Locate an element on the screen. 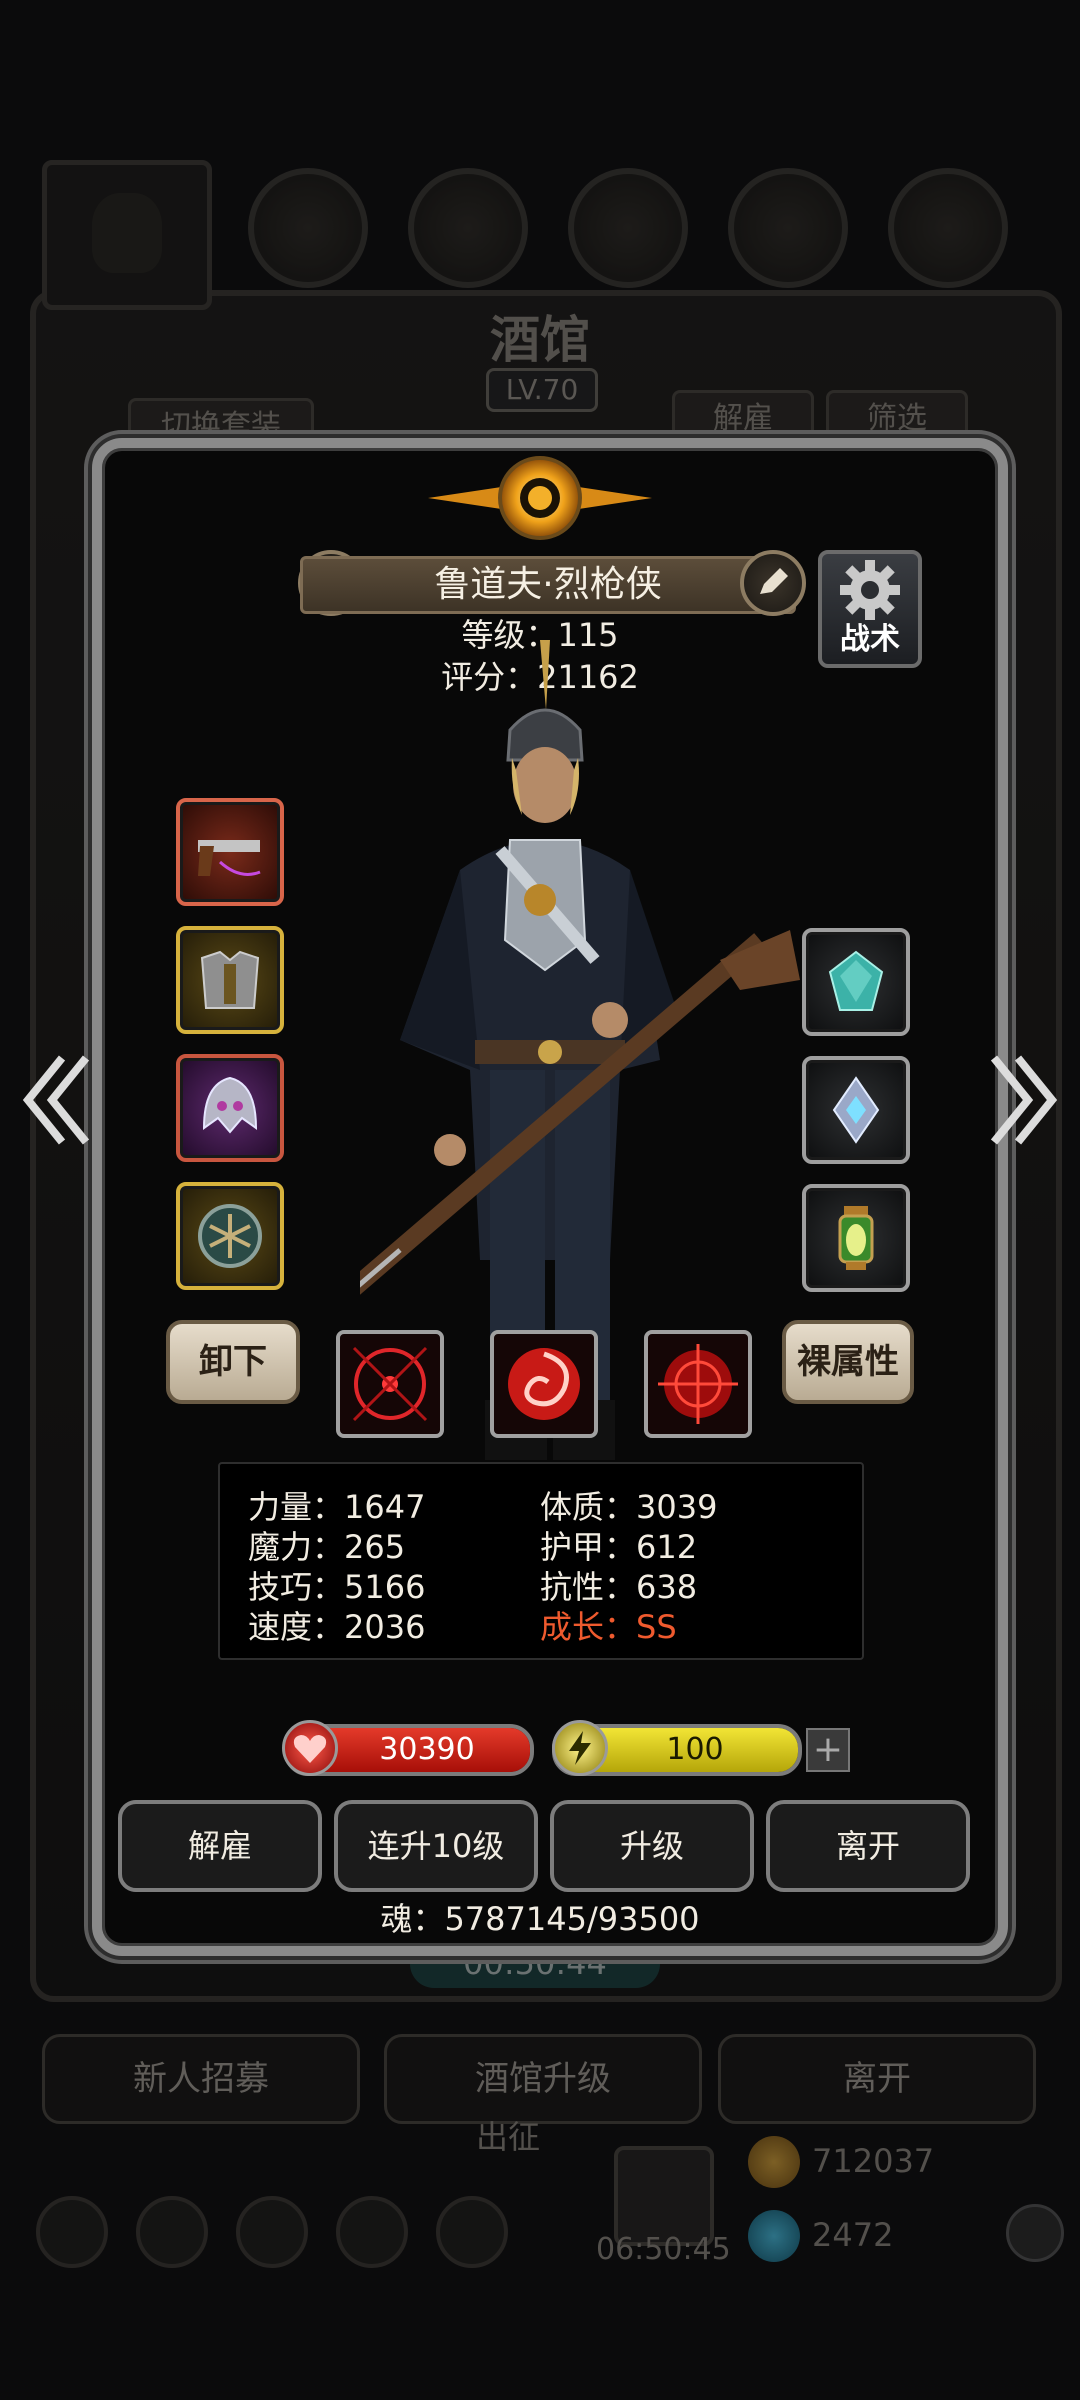 The image size is (1080, 2400). soul-counter: 魂：5787145/93500 is located at coordinates (540, 1919).